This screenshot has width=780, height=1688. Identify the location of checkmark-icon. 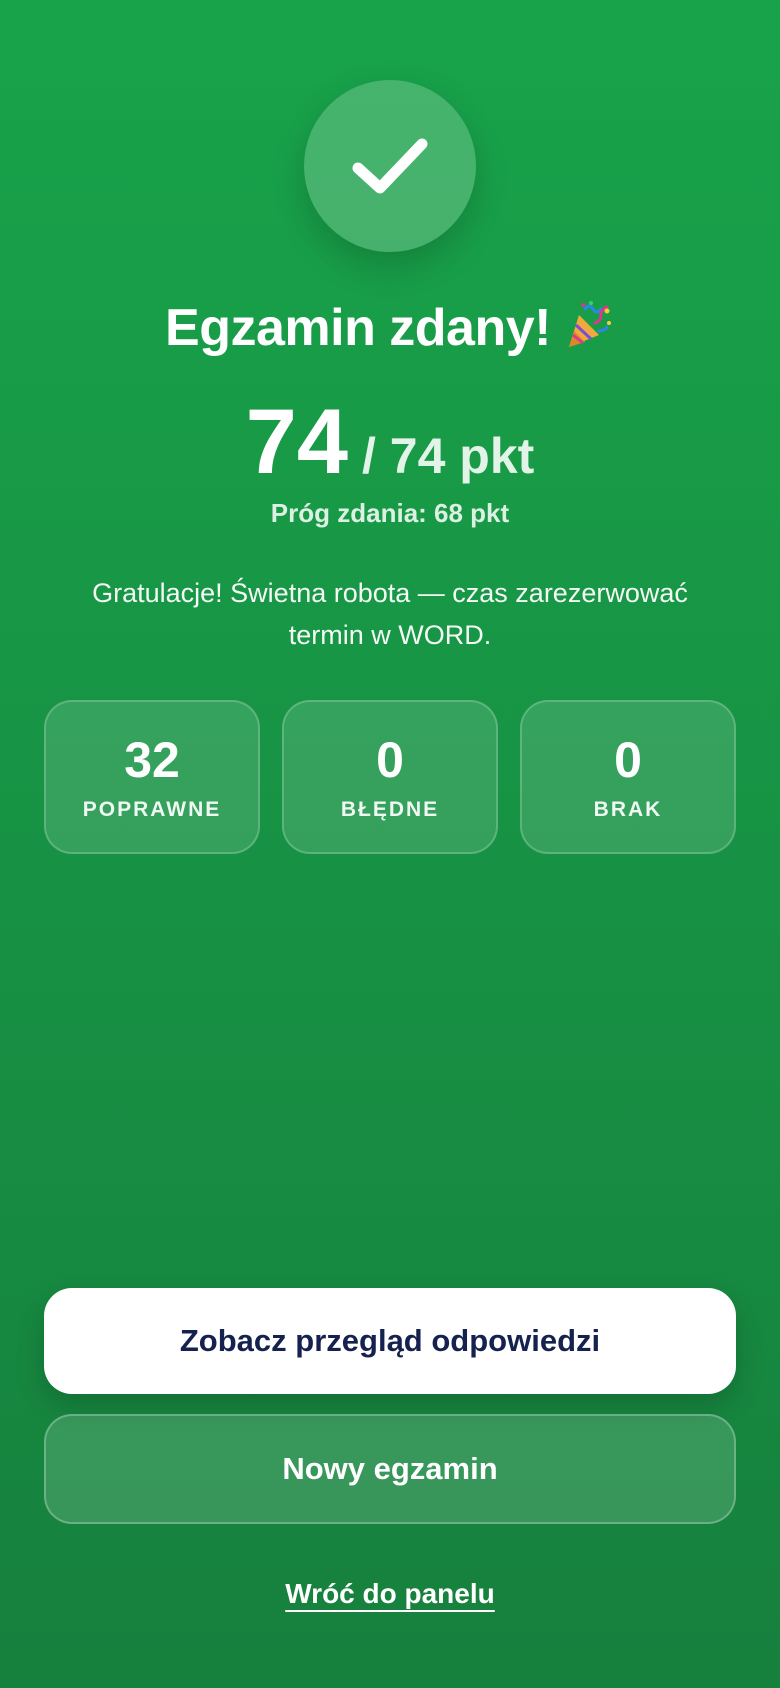
(390, 166).